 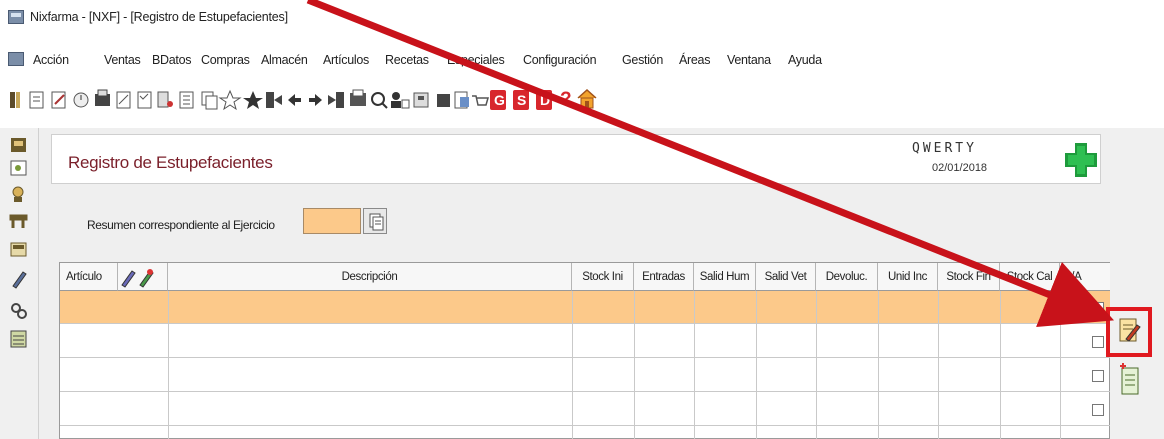 I want to click on note-icon, so click(x=123, y=100).